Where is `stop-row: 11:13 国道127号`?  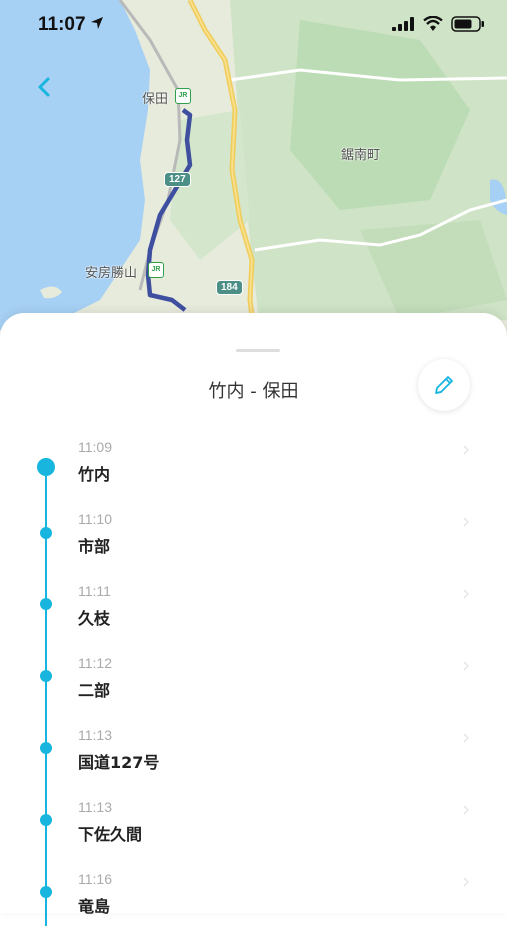 stop-row: 11:13 国道127号 is located at coordinates (253, 757).